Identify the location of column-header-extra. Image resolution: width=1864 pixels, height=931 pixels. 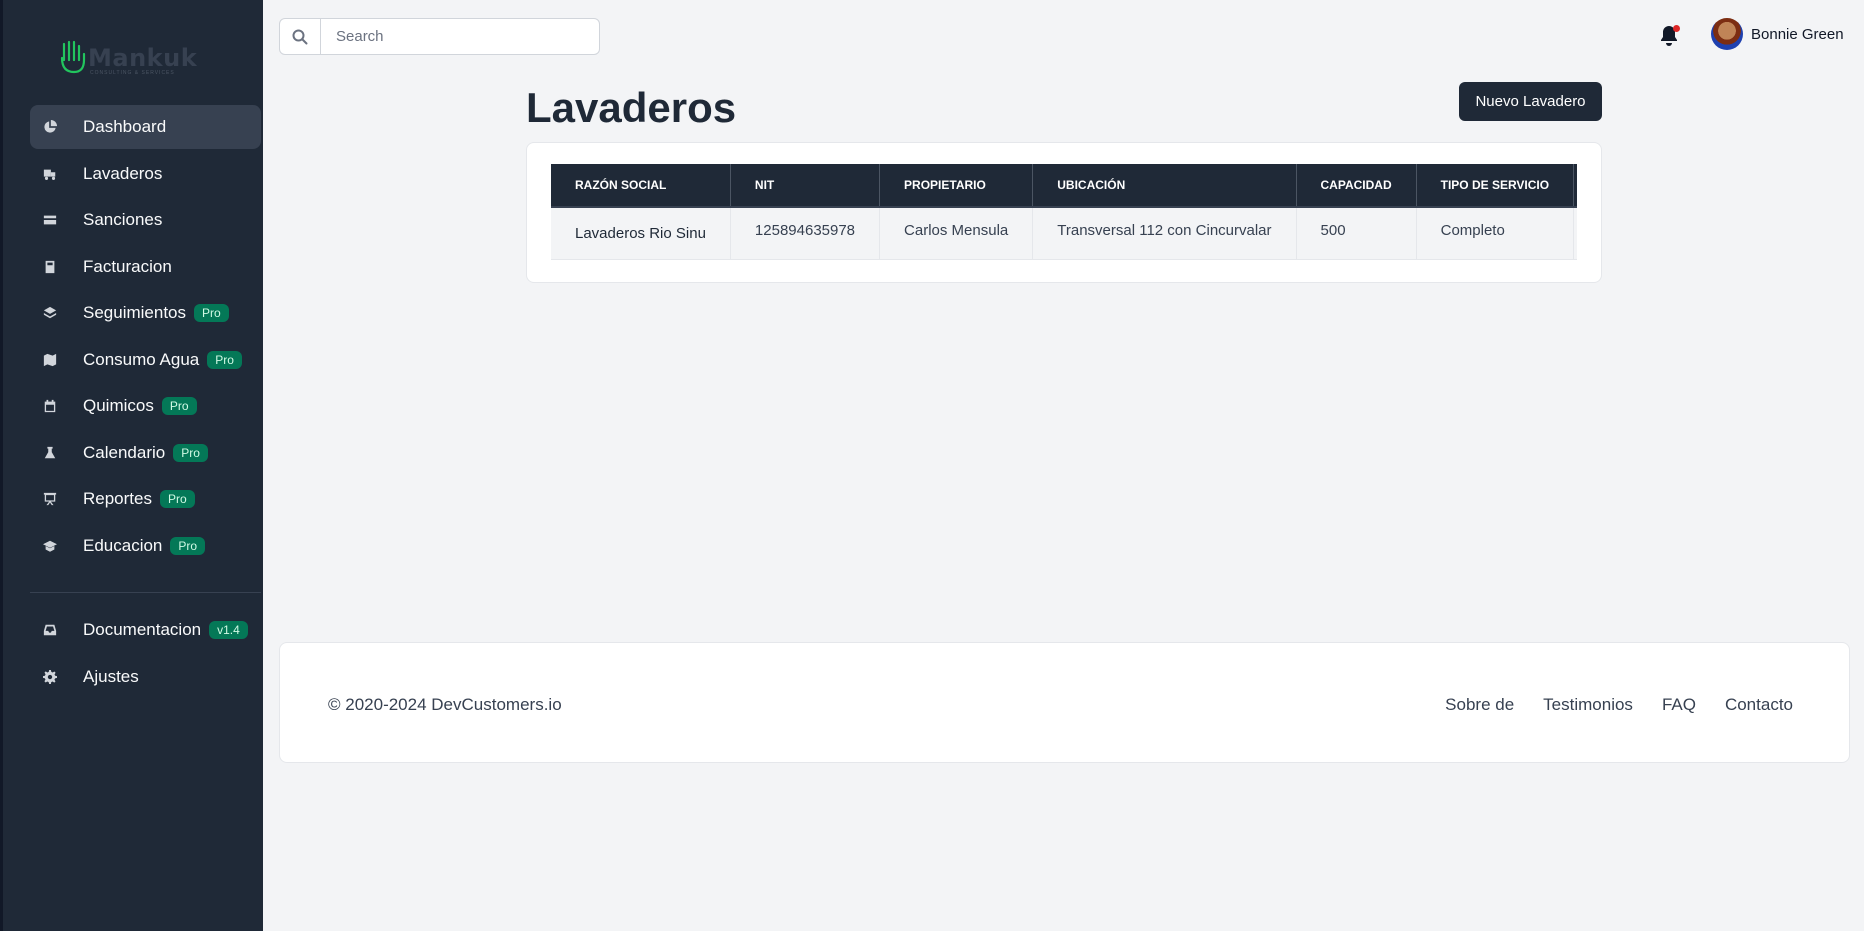
(1575, 186).